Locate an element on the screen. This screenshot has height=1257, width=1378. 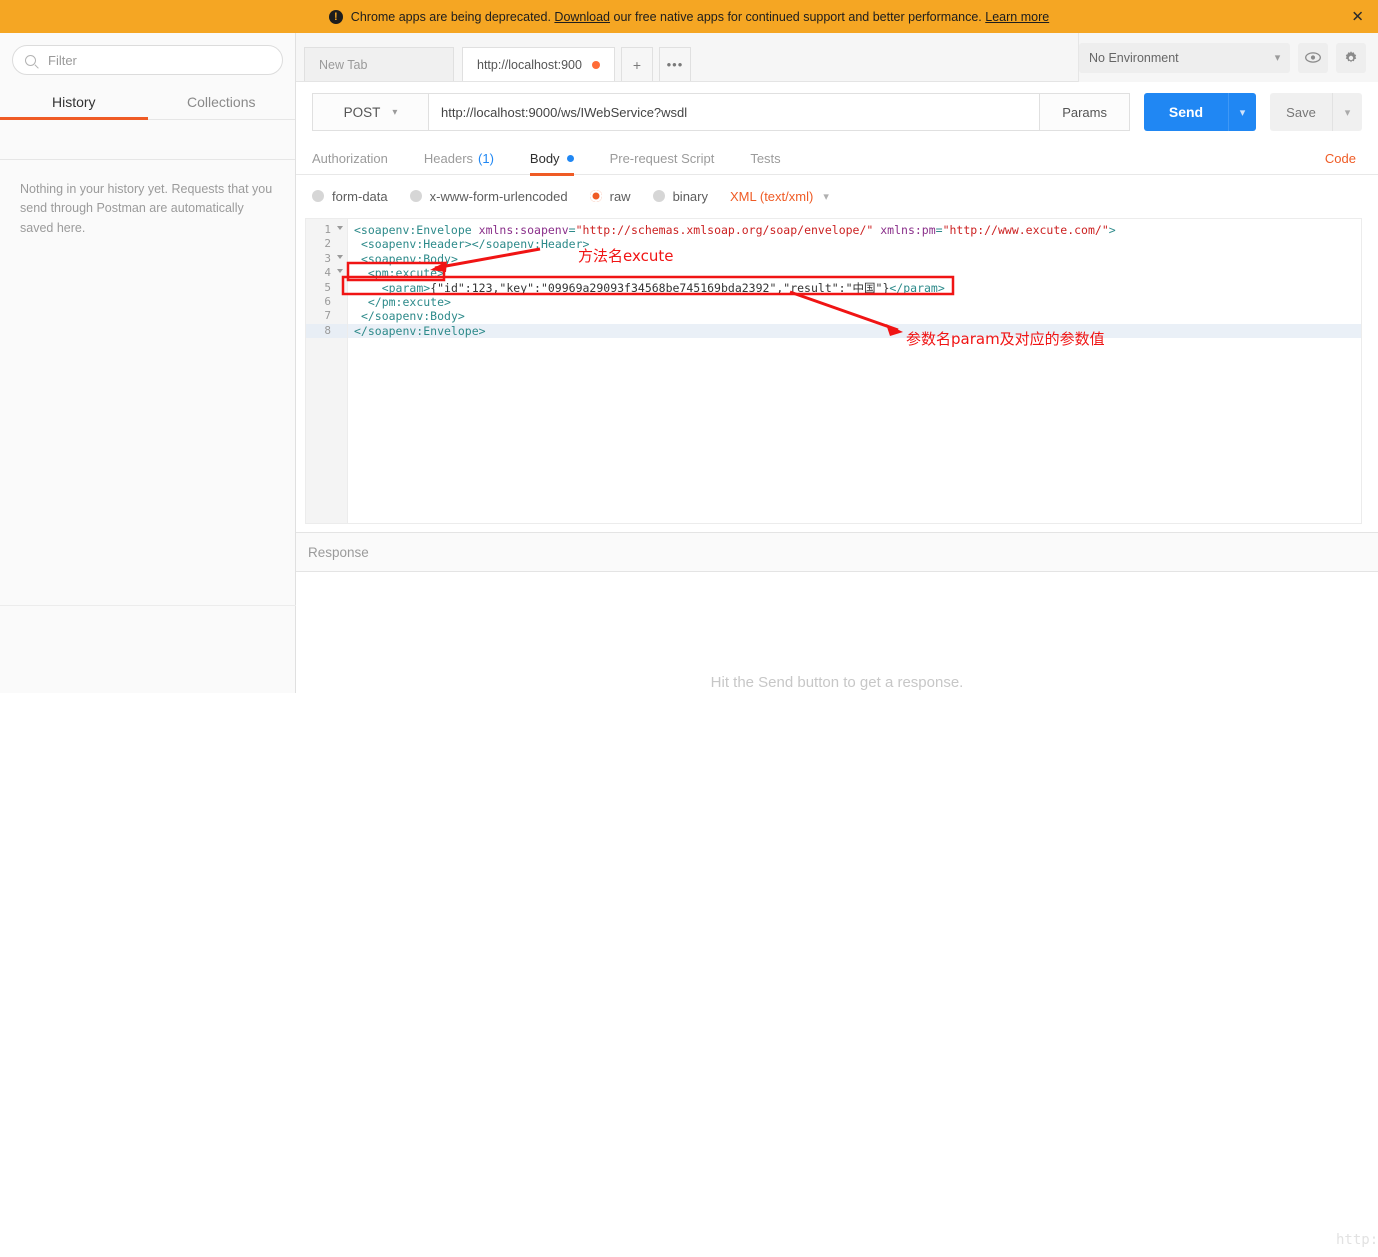
tab-headers-label: Headers is located at coordinates (448, 158).